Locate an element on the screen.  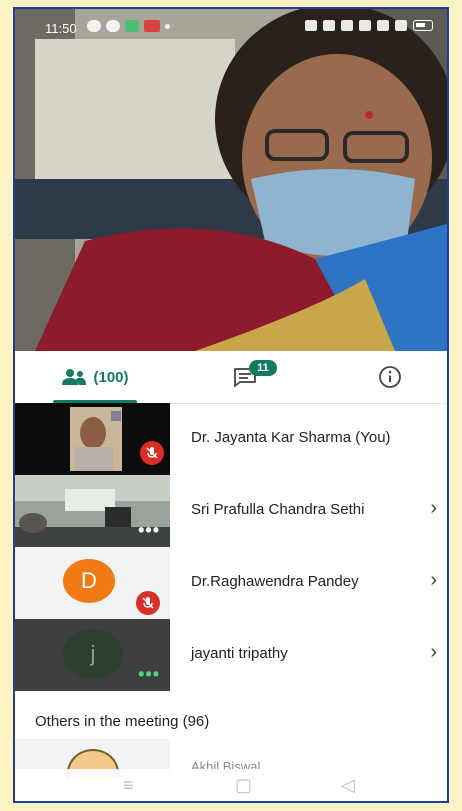
participant-avatar-tile: D is located at coordinates (92, 583).